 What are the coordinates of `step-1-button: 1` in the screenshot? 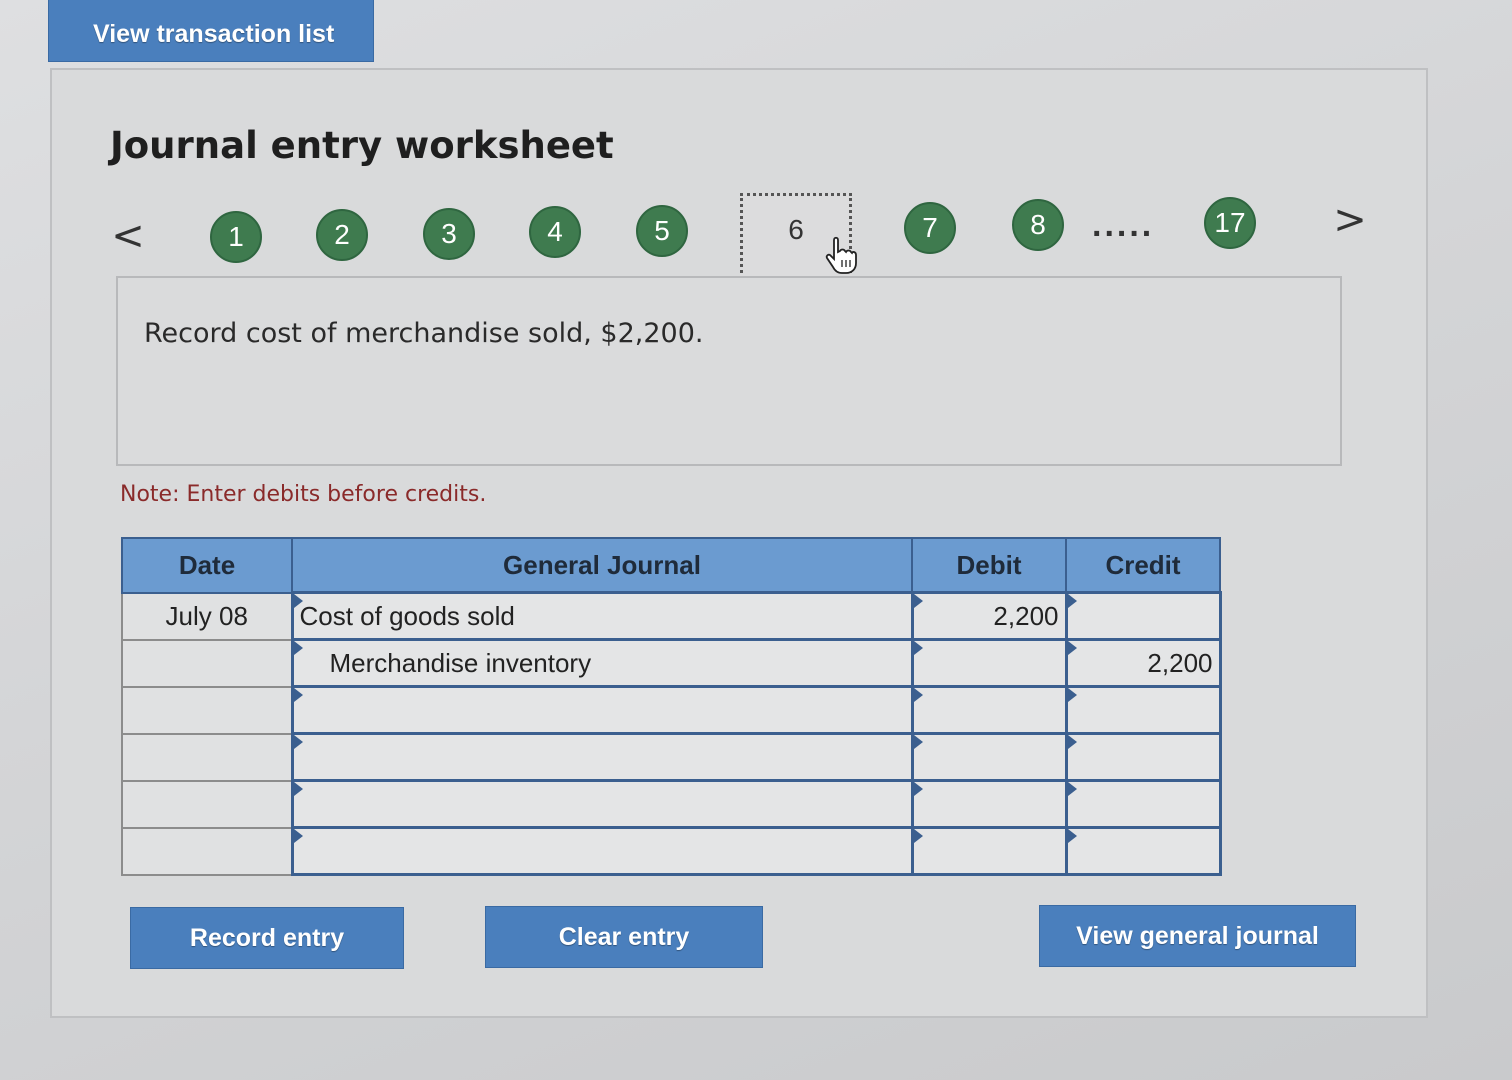 It's located at (236, 237).